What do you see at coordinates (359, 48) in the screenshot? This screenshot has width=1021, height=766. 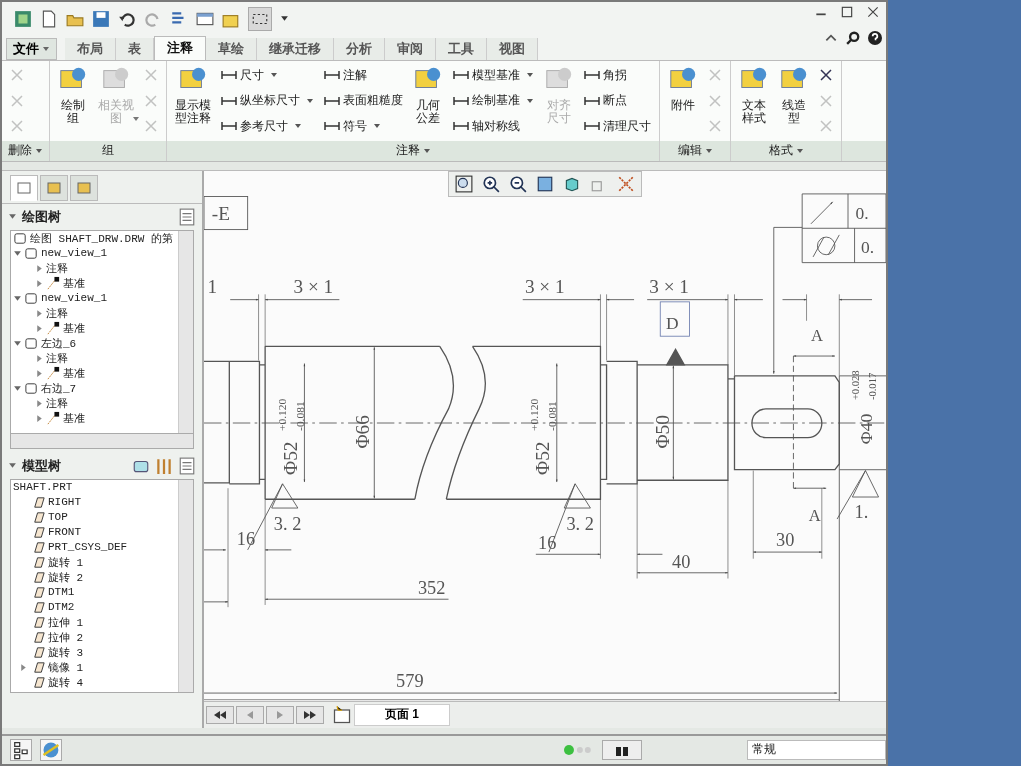 I see `ribbon-tab: 分析` at bounding box center [359, 48].